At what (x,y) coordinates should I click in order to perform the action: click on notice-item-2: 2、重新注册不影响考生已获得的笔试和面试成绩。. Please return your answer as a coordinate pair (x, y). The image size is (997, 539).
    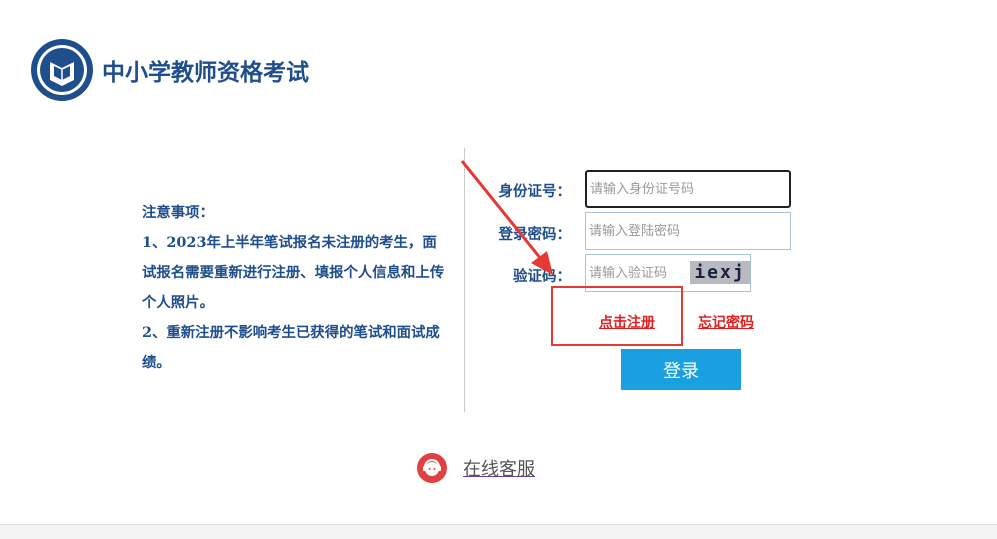
    Looking at the image, I should click on (291, 347).